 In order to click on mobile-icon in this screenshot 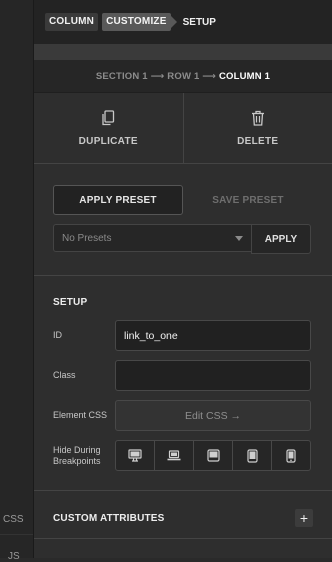, I will do `click(291, 456)`.